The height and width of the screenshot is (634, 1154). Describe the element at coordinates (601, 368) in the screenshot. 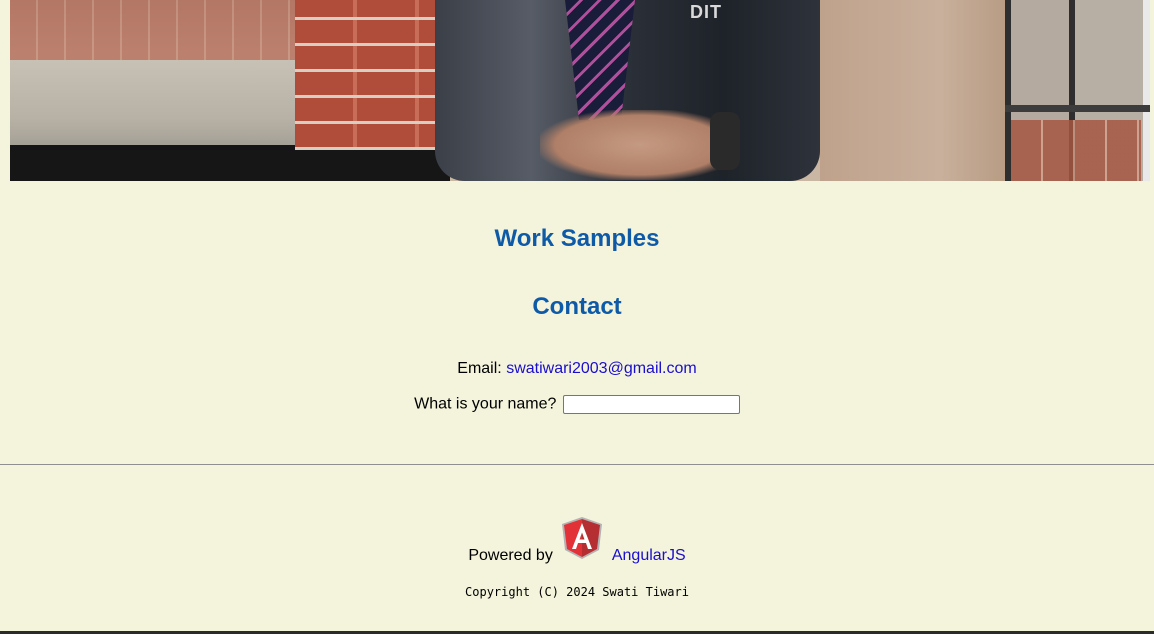

I see `email-link: swatiwari2003@gmail.com` at that location.